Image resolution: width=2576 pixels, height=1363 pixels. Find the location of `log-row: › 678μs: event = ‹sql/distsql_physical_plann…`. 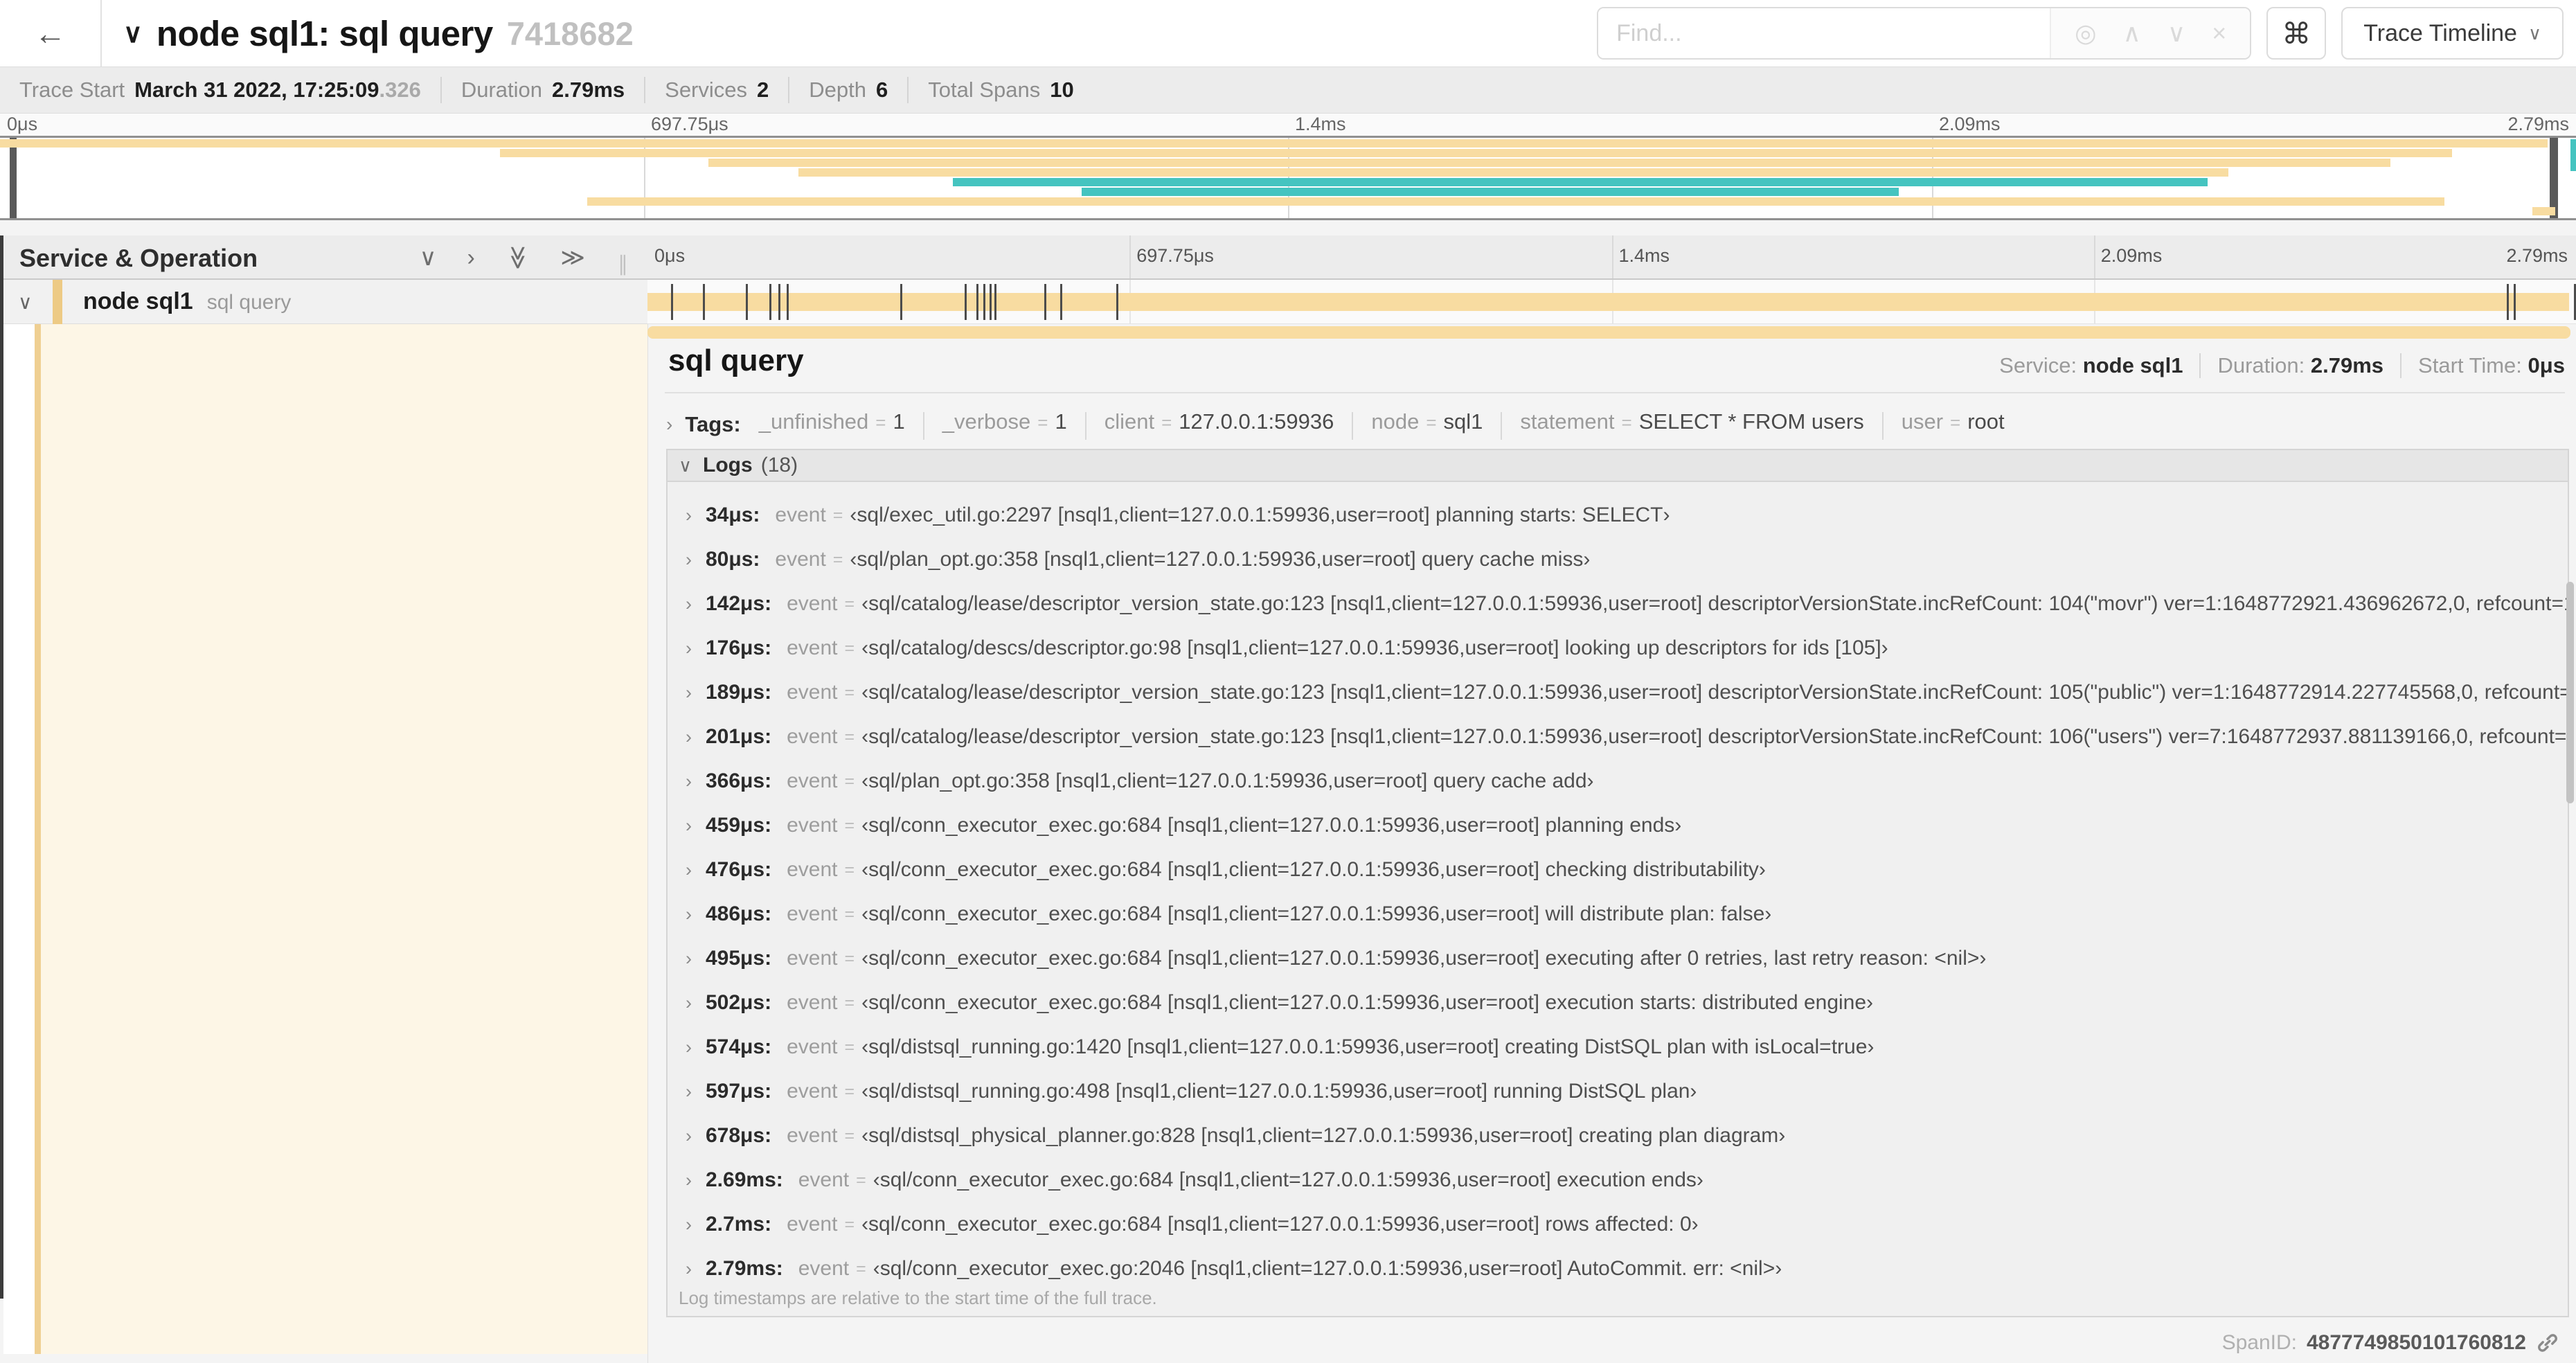

log-row: › 678μs: event = ‹sql/distsql_physical_plann… is located at coordinates (1618, 1136).